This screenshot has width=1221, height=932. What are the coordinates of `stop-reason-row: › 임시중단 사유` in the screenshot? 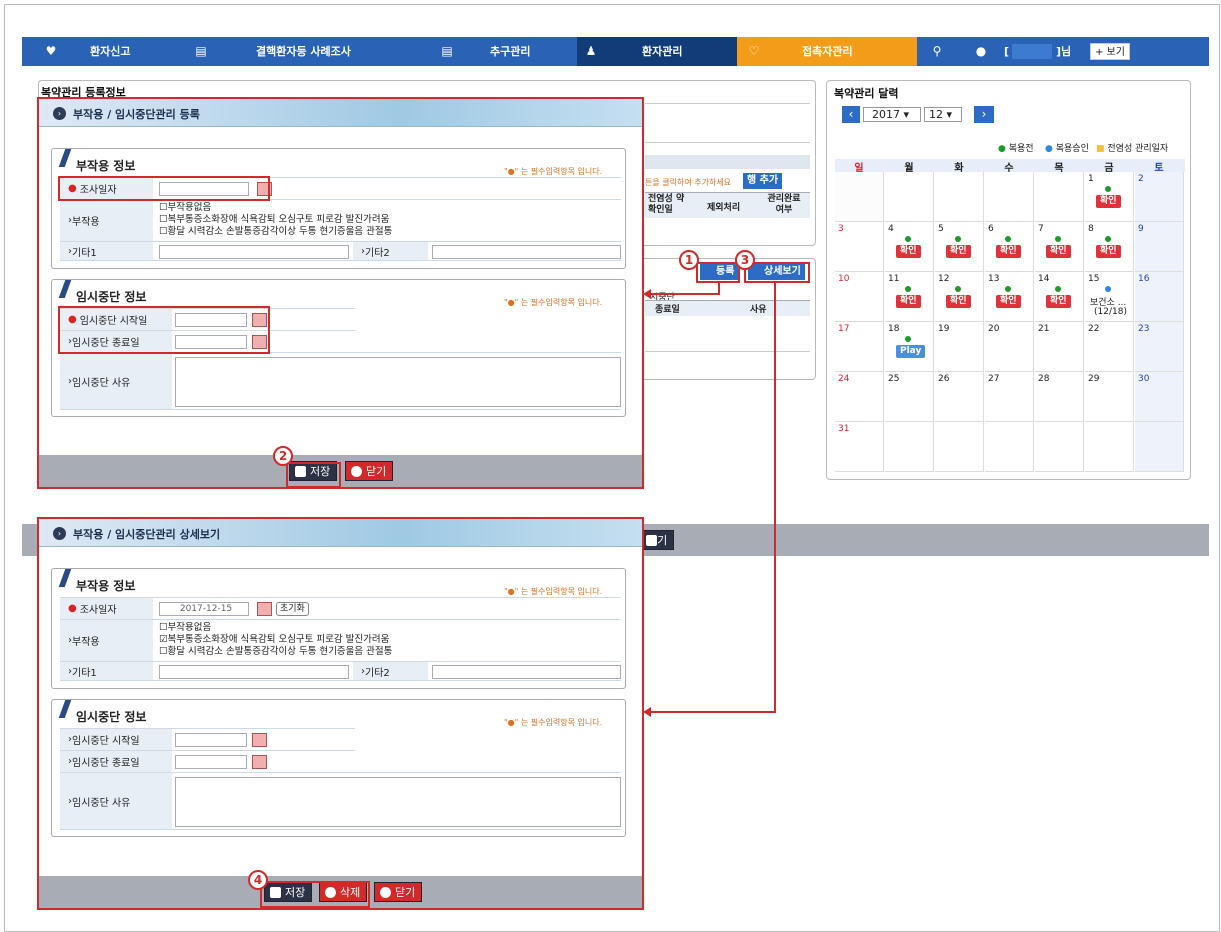 It's located at (340, 801).